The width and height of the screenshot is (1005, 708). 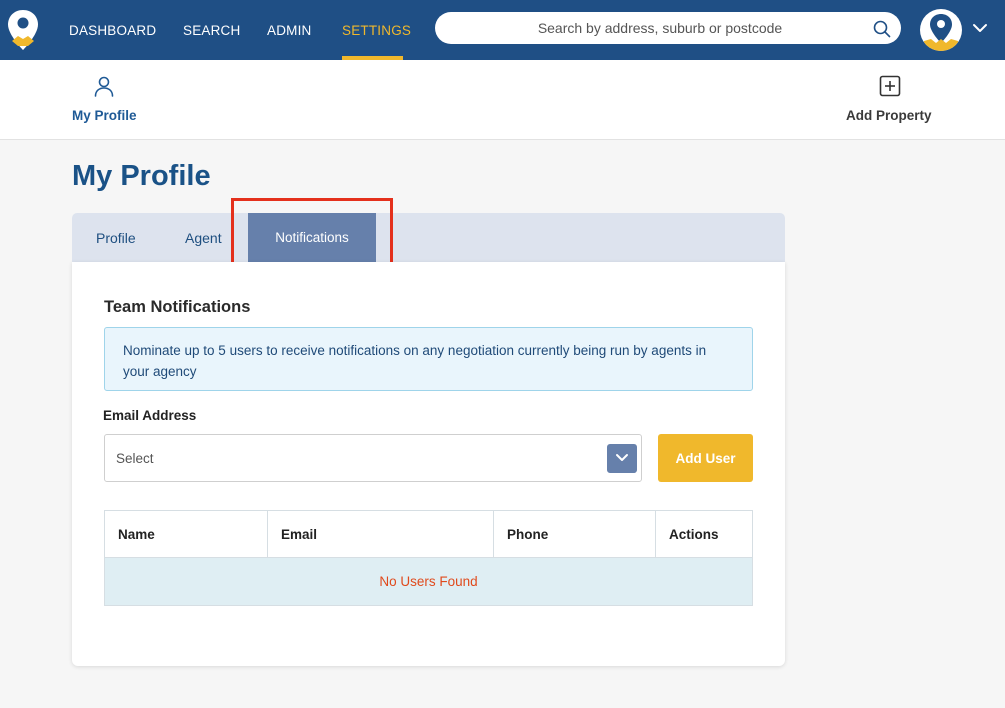 I want to click on avatar-logo-icon, so click(x=941, y=32).